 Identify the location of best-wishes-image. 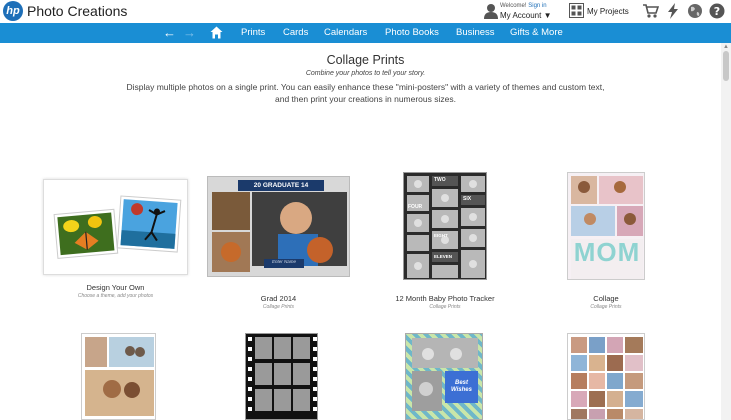
(445, 374).